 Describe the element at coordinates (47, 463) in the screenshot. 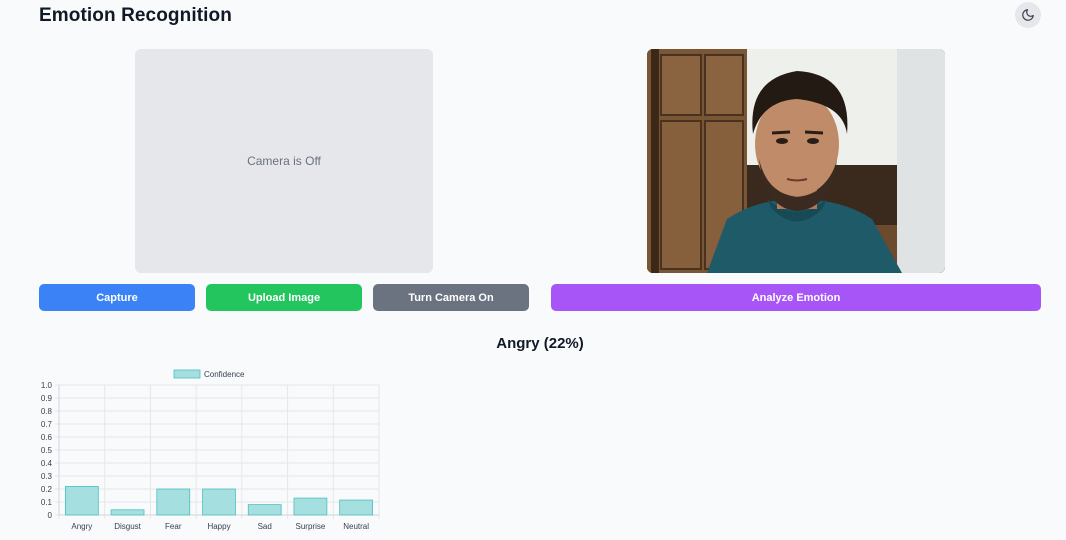

I see `y-tick-label: 0.4` at that location.